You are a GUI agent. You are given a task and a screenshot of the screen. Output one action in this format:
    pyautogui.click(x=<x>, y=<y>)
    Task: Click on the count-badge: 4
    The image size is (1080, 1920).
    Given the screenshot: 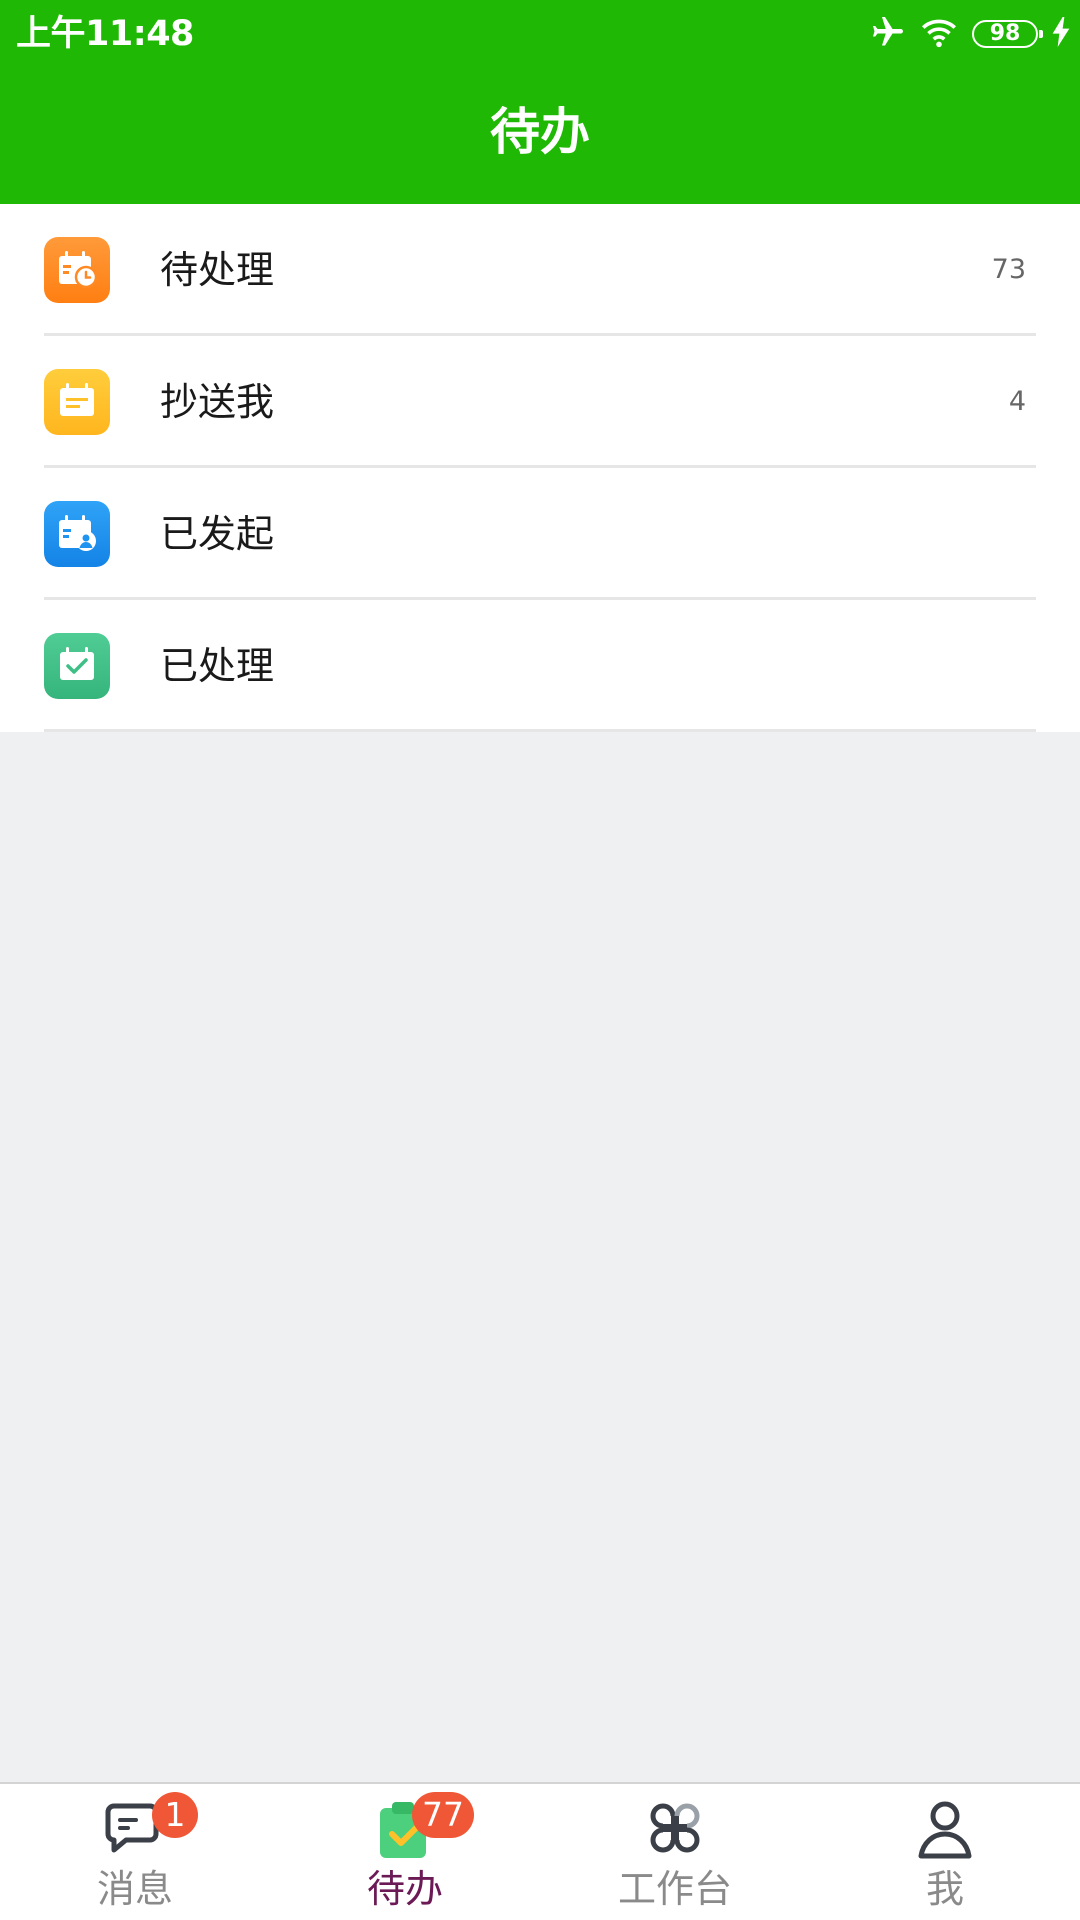 What is the action you would take?
    pyautogui.click(x=1017, y=401)
    